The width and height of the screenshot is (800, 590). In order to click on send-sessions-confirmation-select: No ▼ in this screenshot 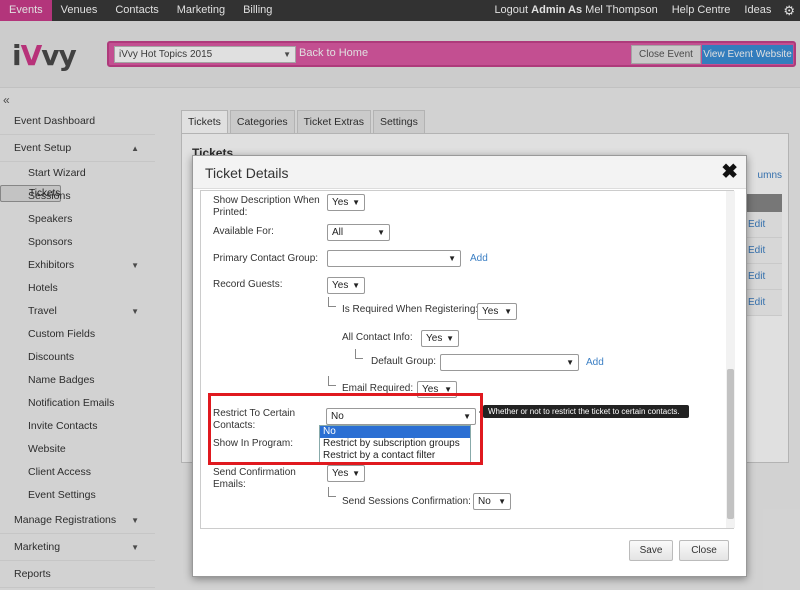, I will do `click(492, 501)`.